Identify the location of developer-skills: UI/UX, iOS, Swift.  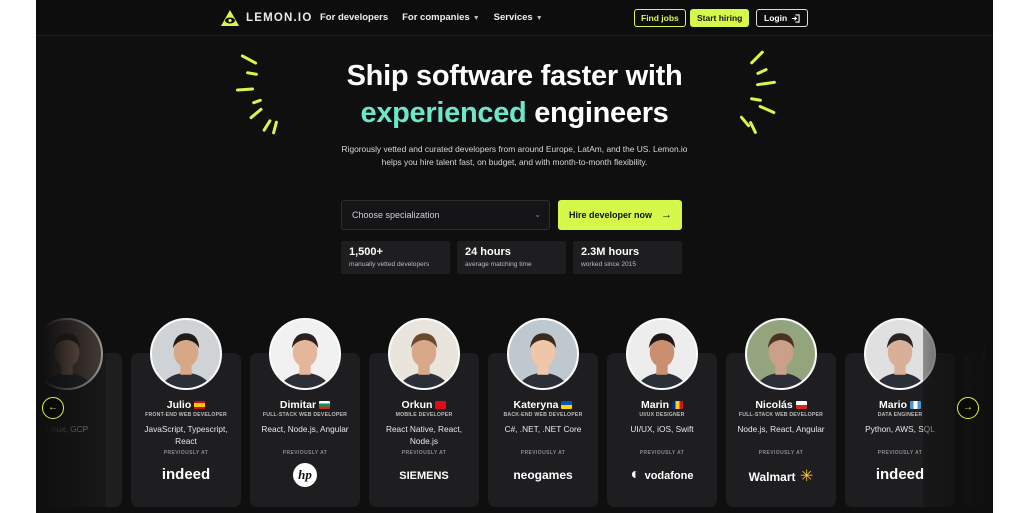
(662, 429).